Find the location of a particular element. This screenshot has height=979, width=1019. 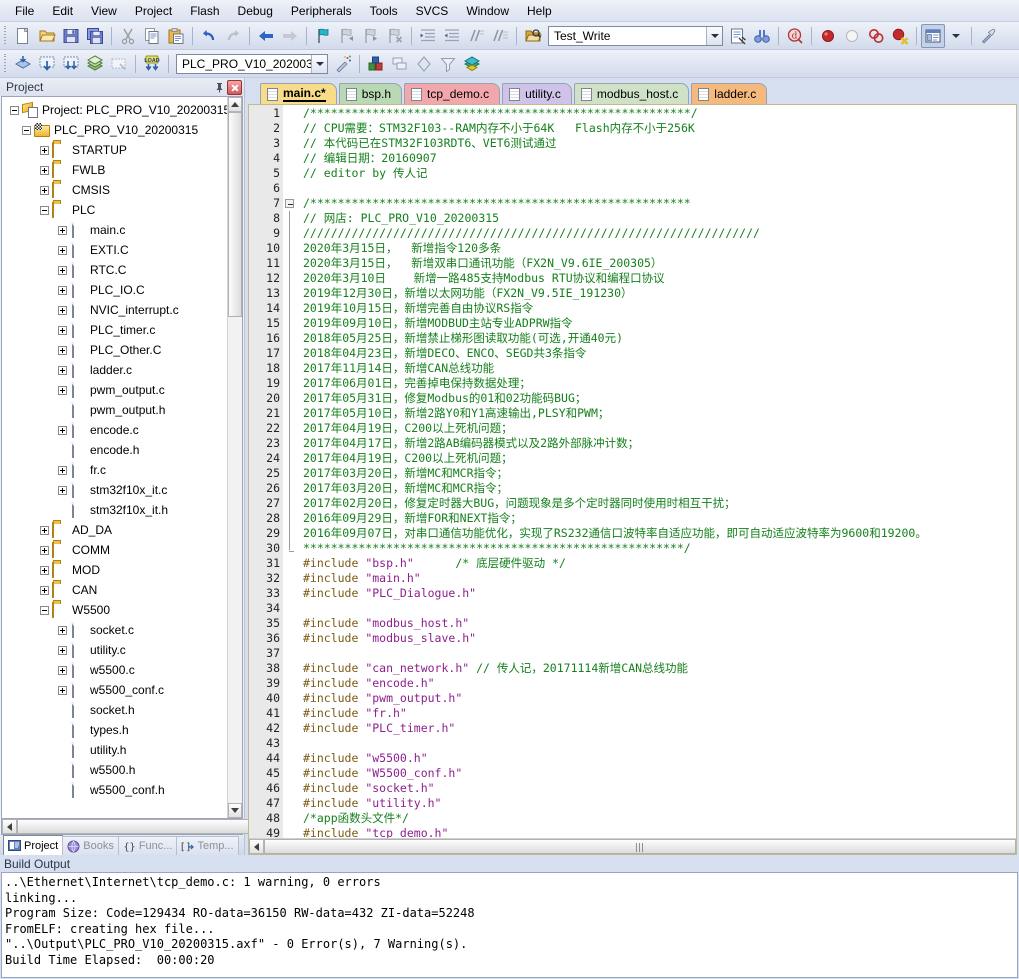

document-tab-main-c-: main.c* is located at coordinates (298, 93).